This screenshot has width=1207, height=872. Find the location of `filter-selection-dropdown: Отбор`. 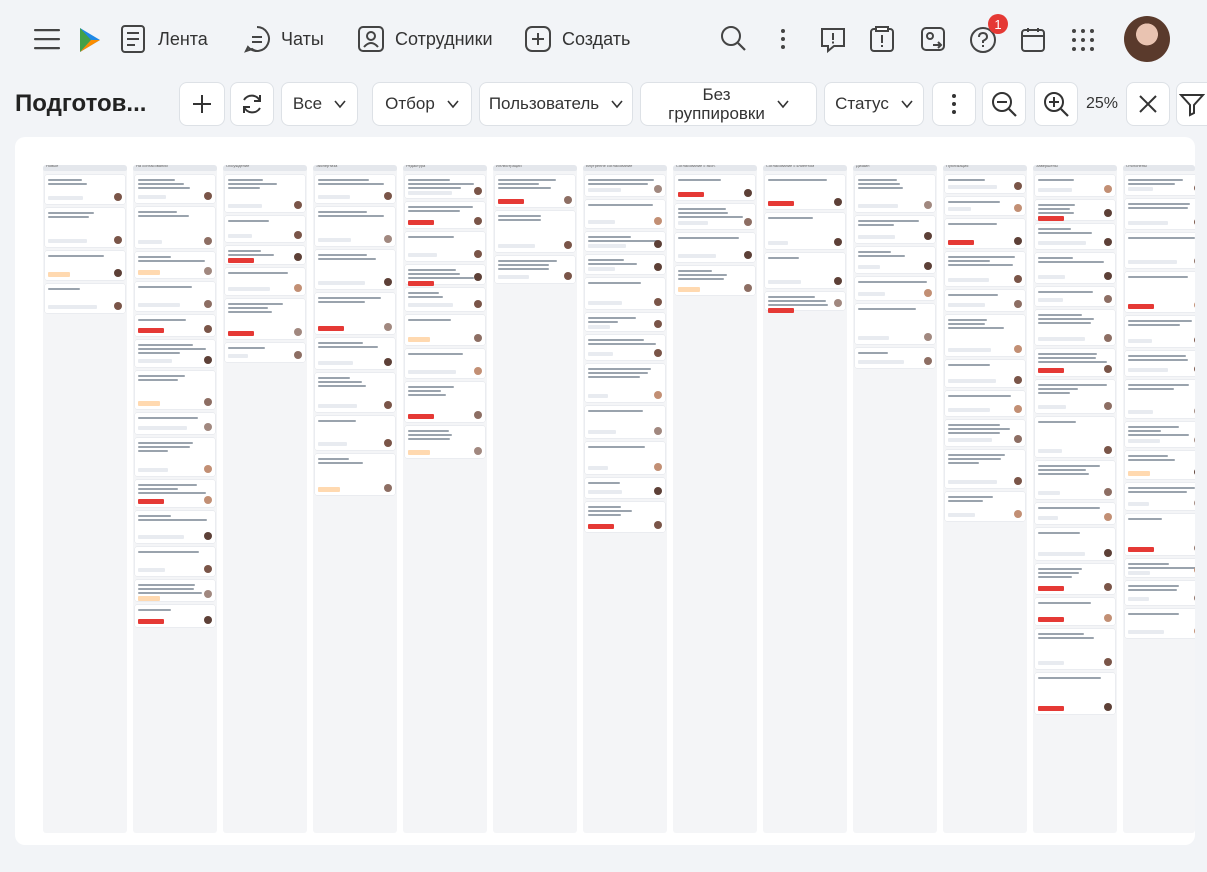

filter-selection-dropdown: Отбор is located at coordinates (422, 104).